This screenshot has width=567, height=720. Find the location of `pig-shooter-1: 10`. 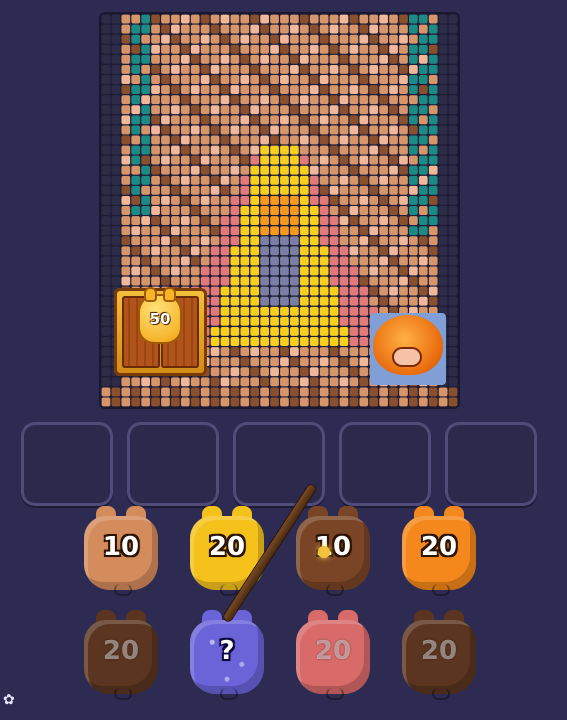

pig-shooter-1: 10 is located at coordinates (121, 551).